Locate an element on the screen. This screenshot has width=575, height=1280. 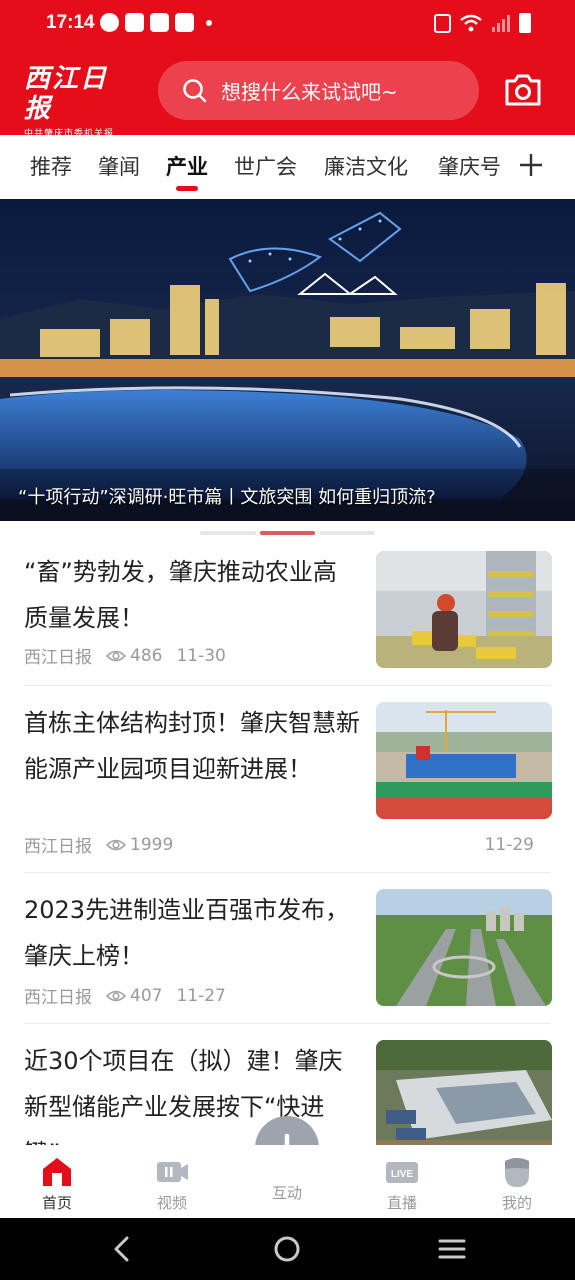
app-header: 西江日报 中共肇庆市委机关报 想搜什么来试试吧~ is located at coordinates (287, 92).